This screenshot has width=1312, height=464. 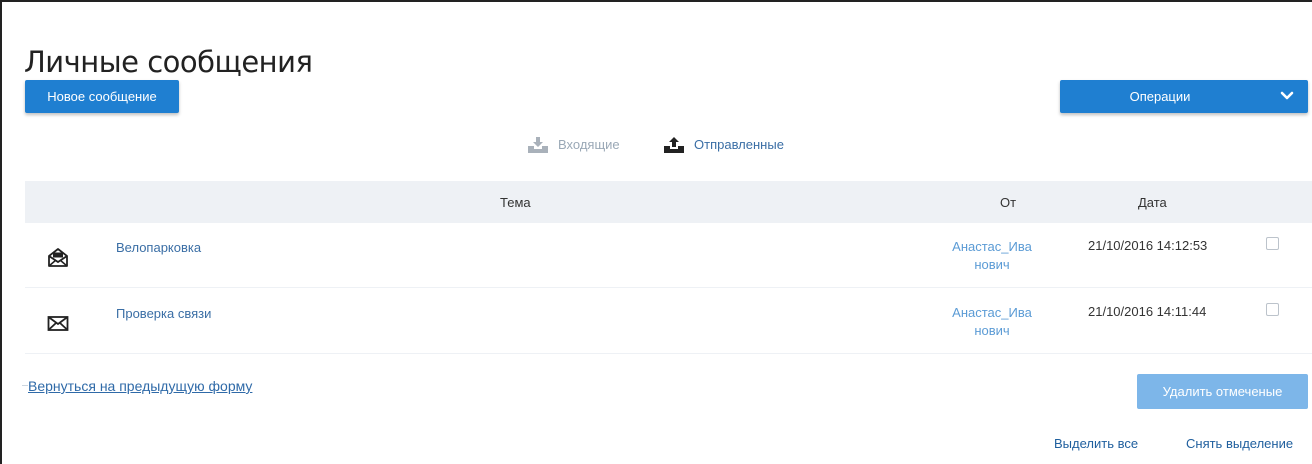 What do you see at coordinates (538, 145) in the screenshot?
I see `inbox-tray-icon` at bounding box center [538, 145].